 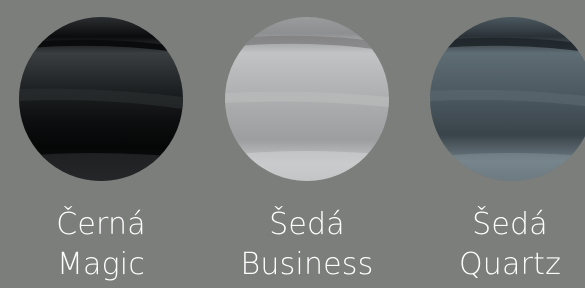 I want to click on color-name-line2: Business, so click(x=307, y=264).